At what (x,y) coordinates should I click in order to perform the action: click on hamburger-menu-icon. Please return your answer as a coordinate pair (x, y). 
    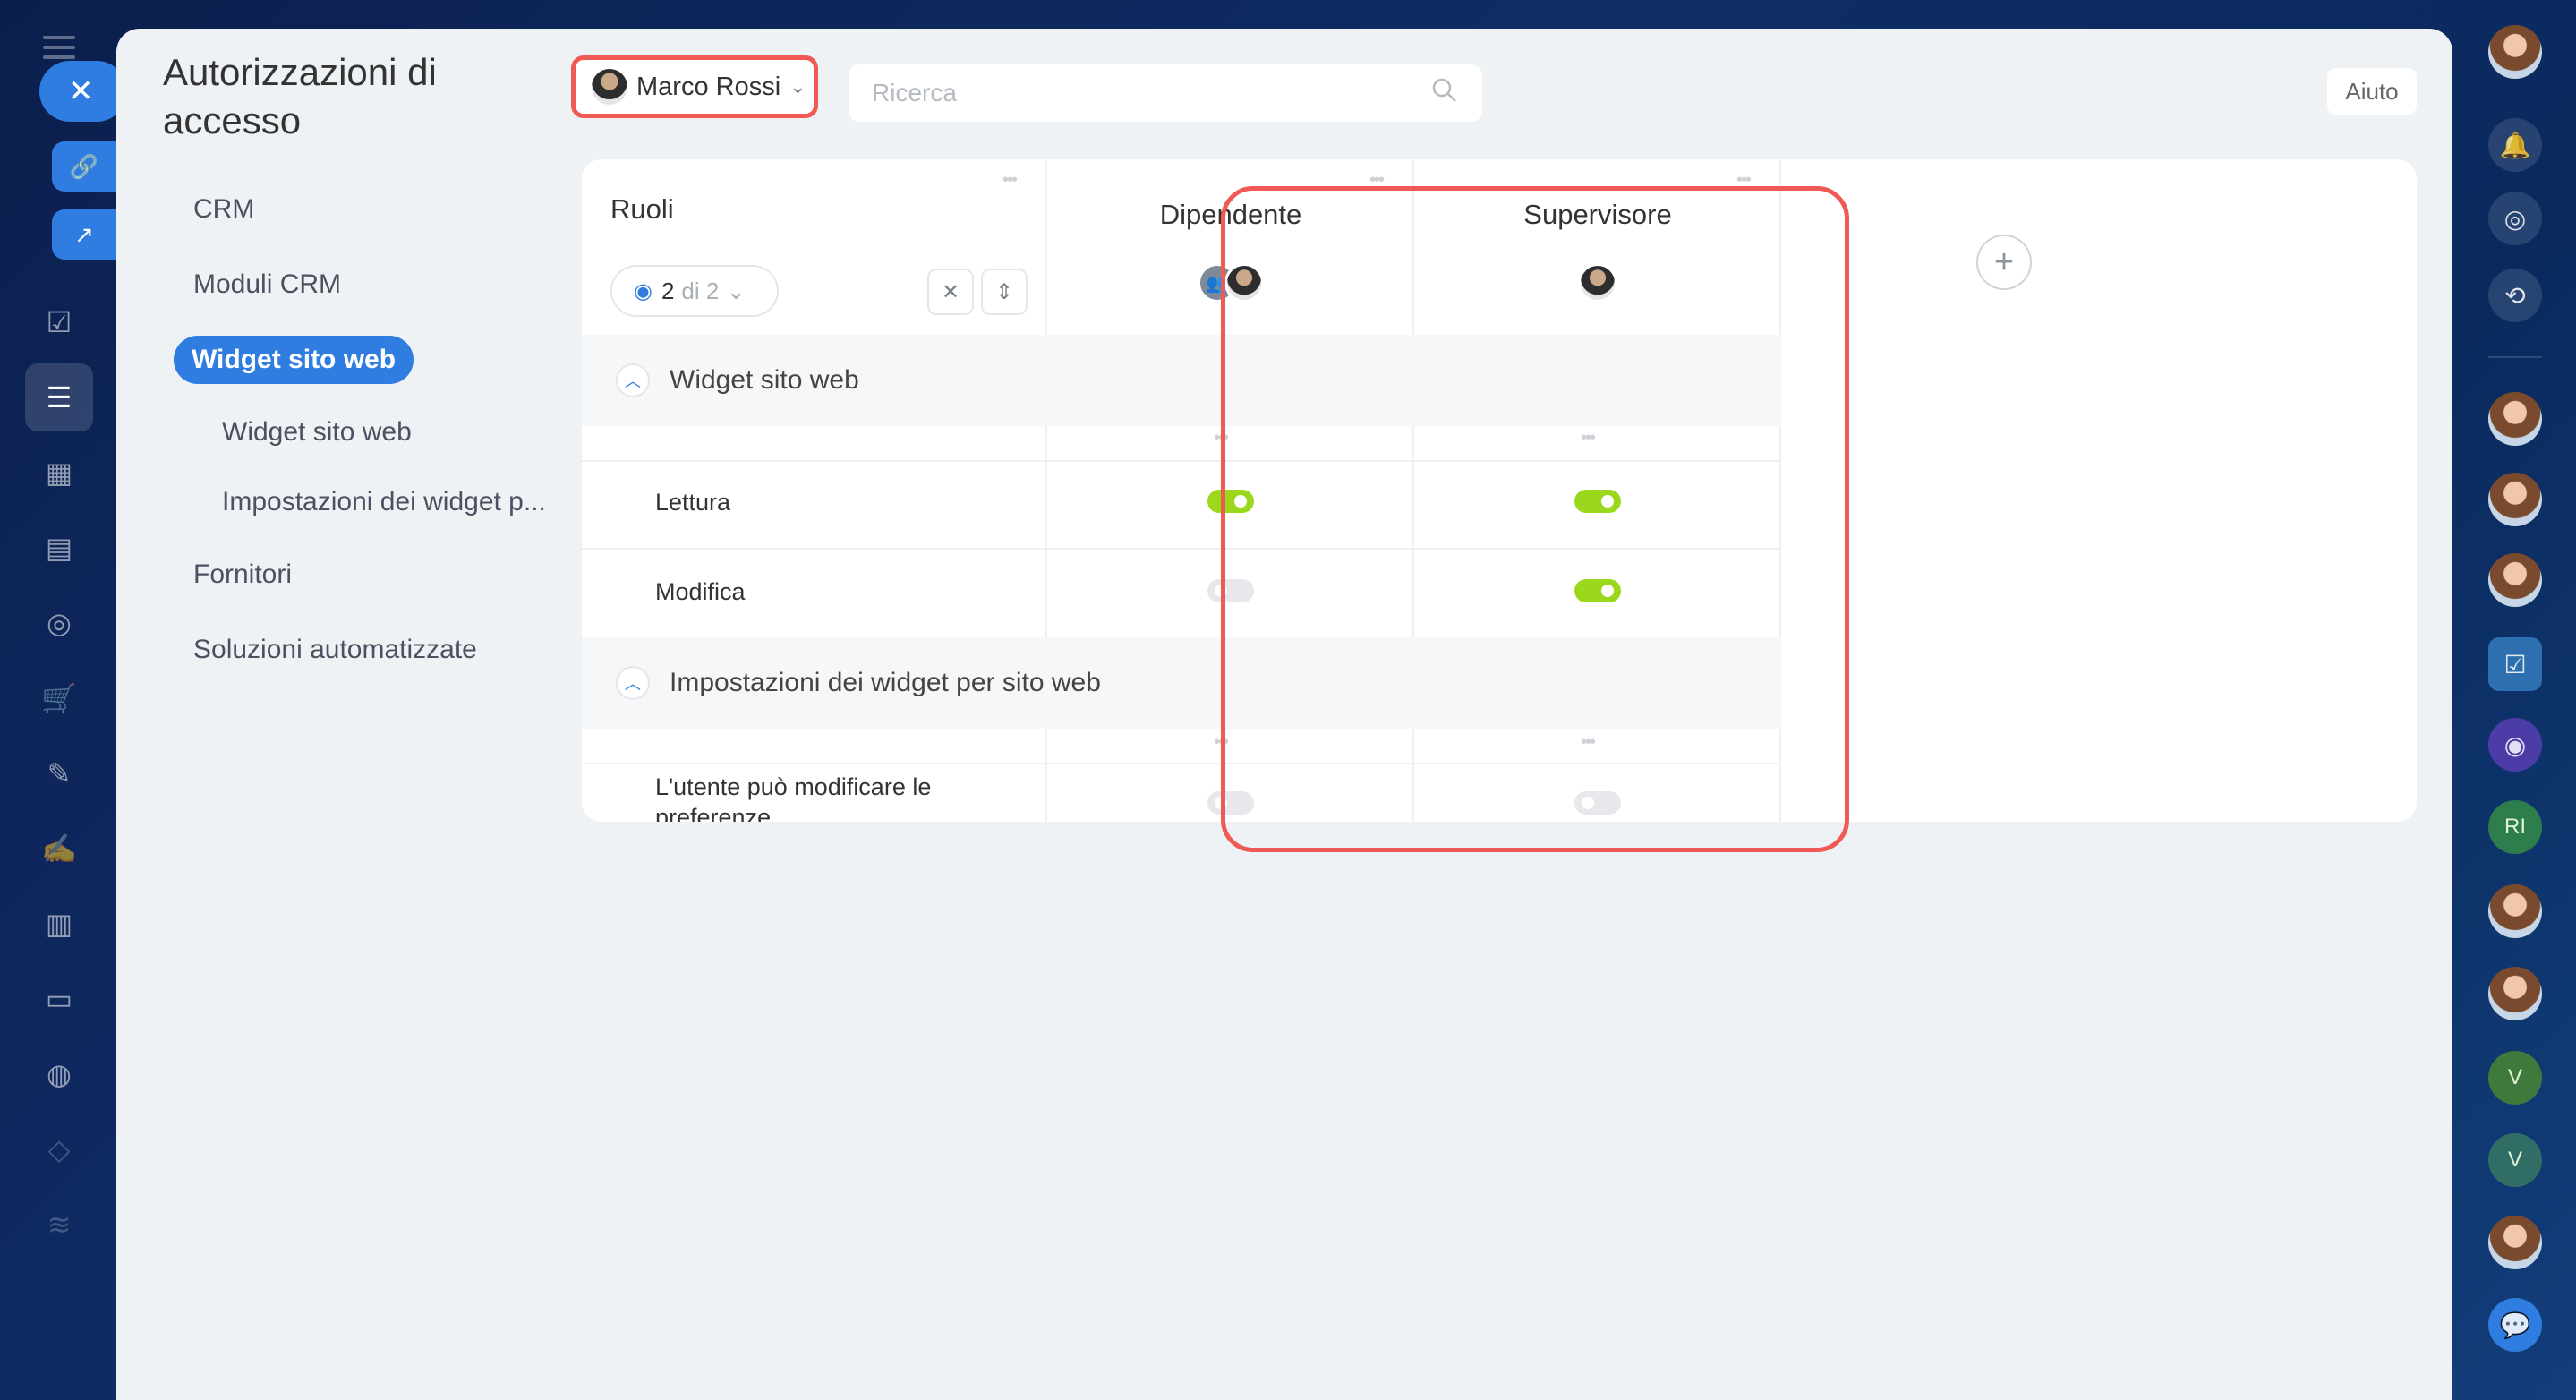
    Looking at the image, I should click on (59, 47).